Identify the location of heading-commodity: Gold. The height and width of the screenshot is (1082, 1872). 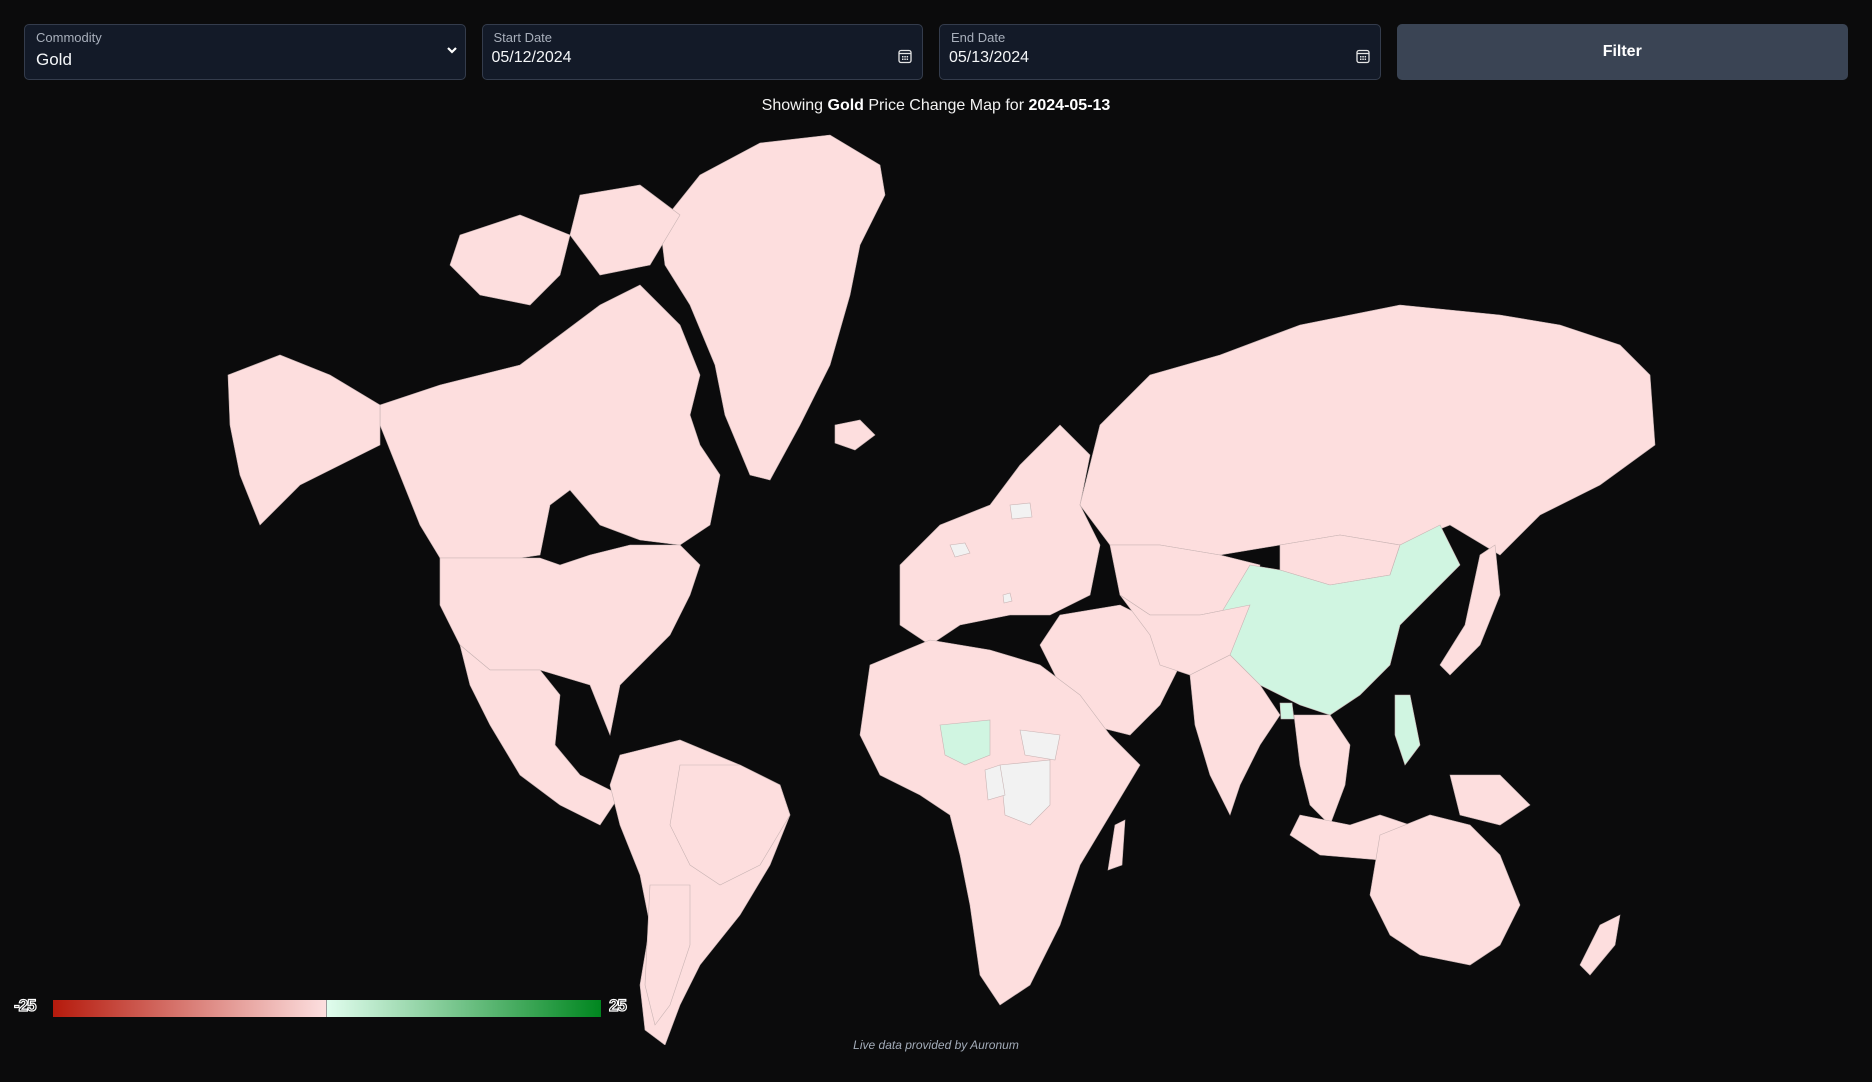
(845, 105).